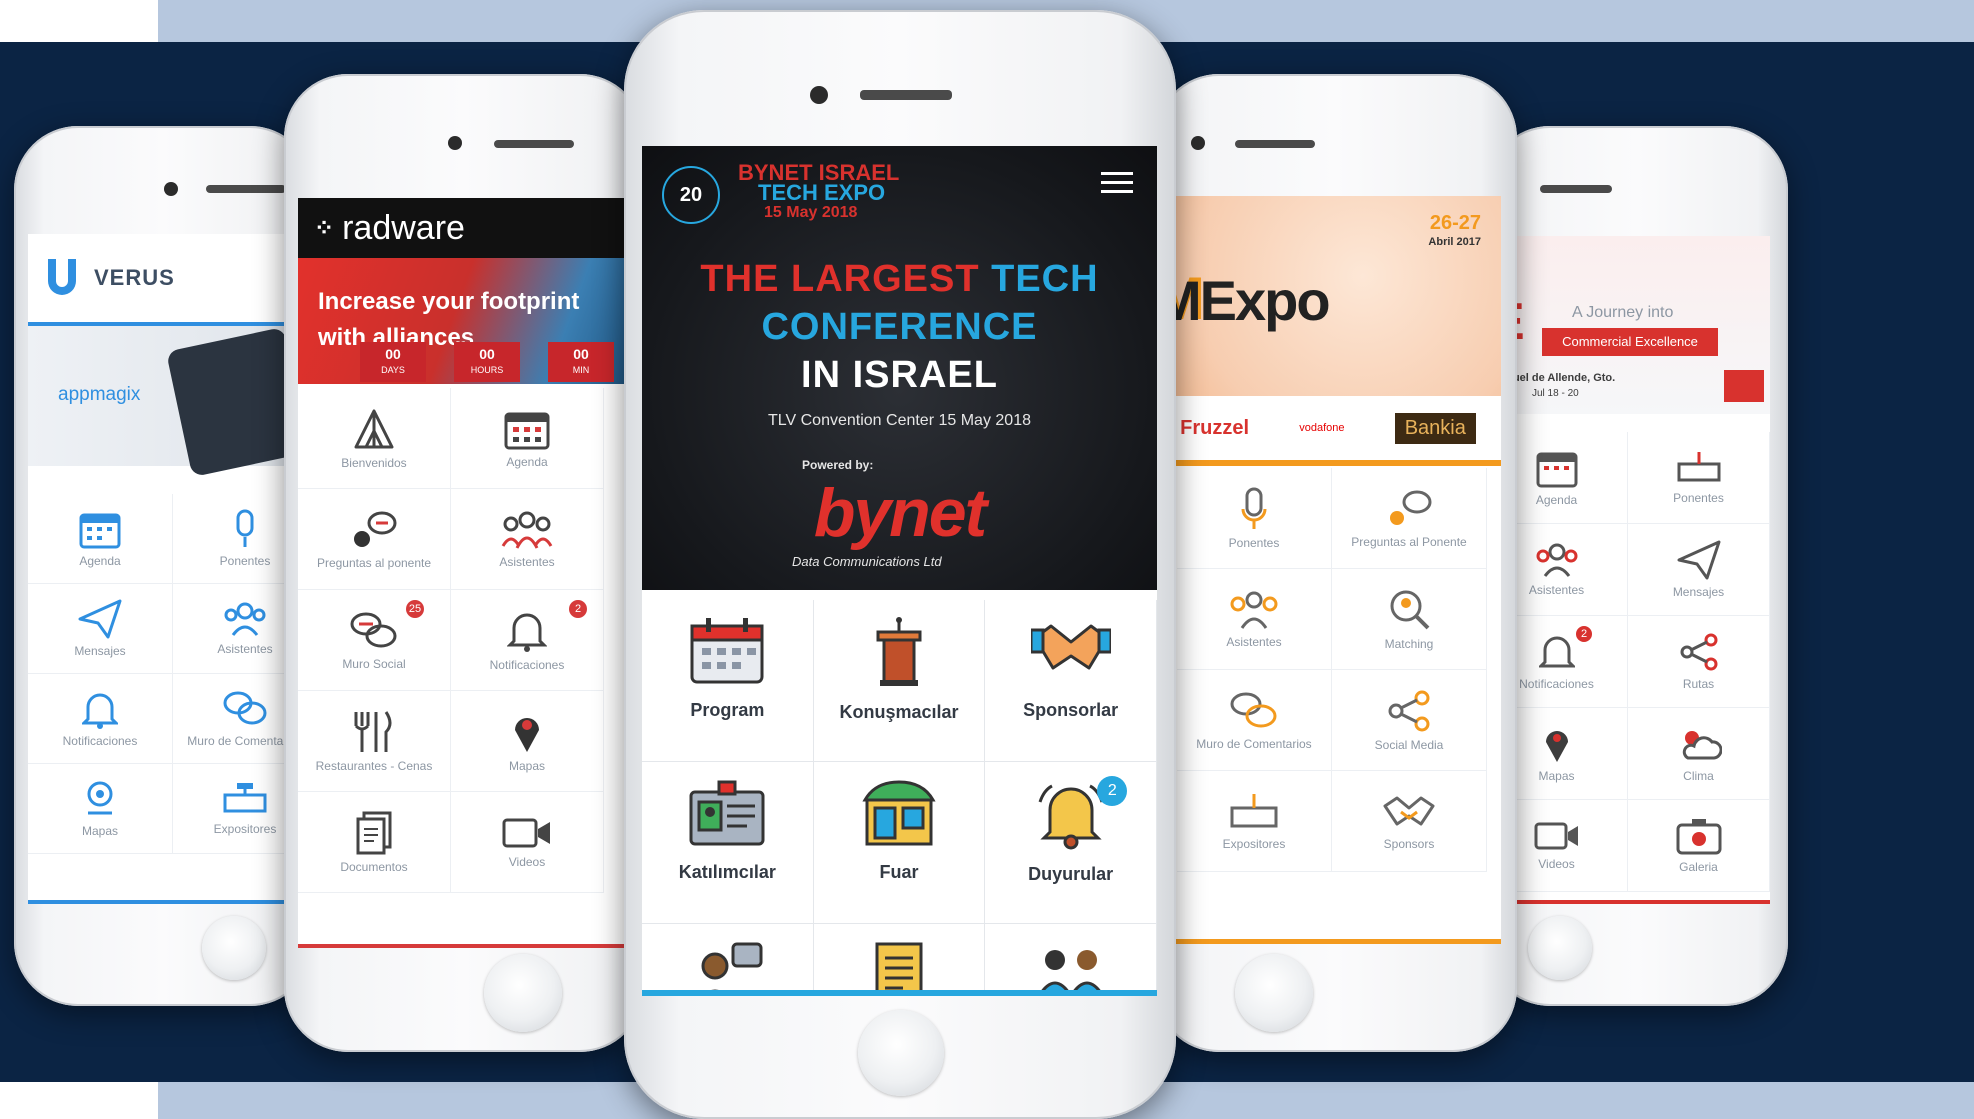  I want to click on menu-item-notificaciones: Notificaciones, so click(100, 719).